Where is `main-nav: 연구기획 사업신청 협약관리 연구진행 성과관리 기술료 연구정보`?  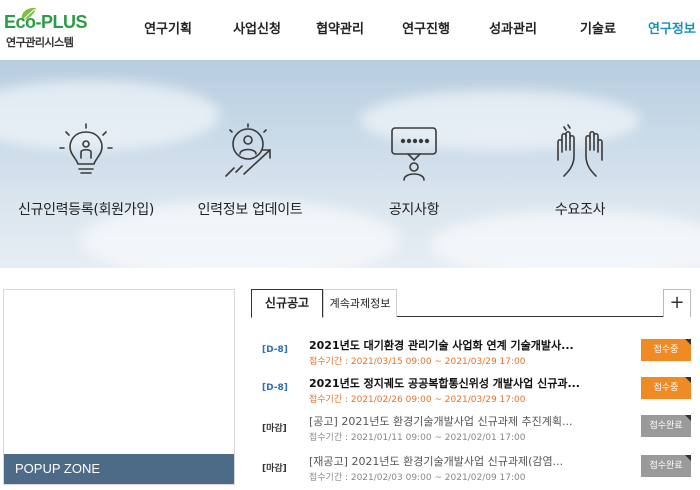
main-nav: 연구기획 사업신청 협약관리 연구진행 성과관리 기술료 연구정보 is located at coordinates (409, 30).